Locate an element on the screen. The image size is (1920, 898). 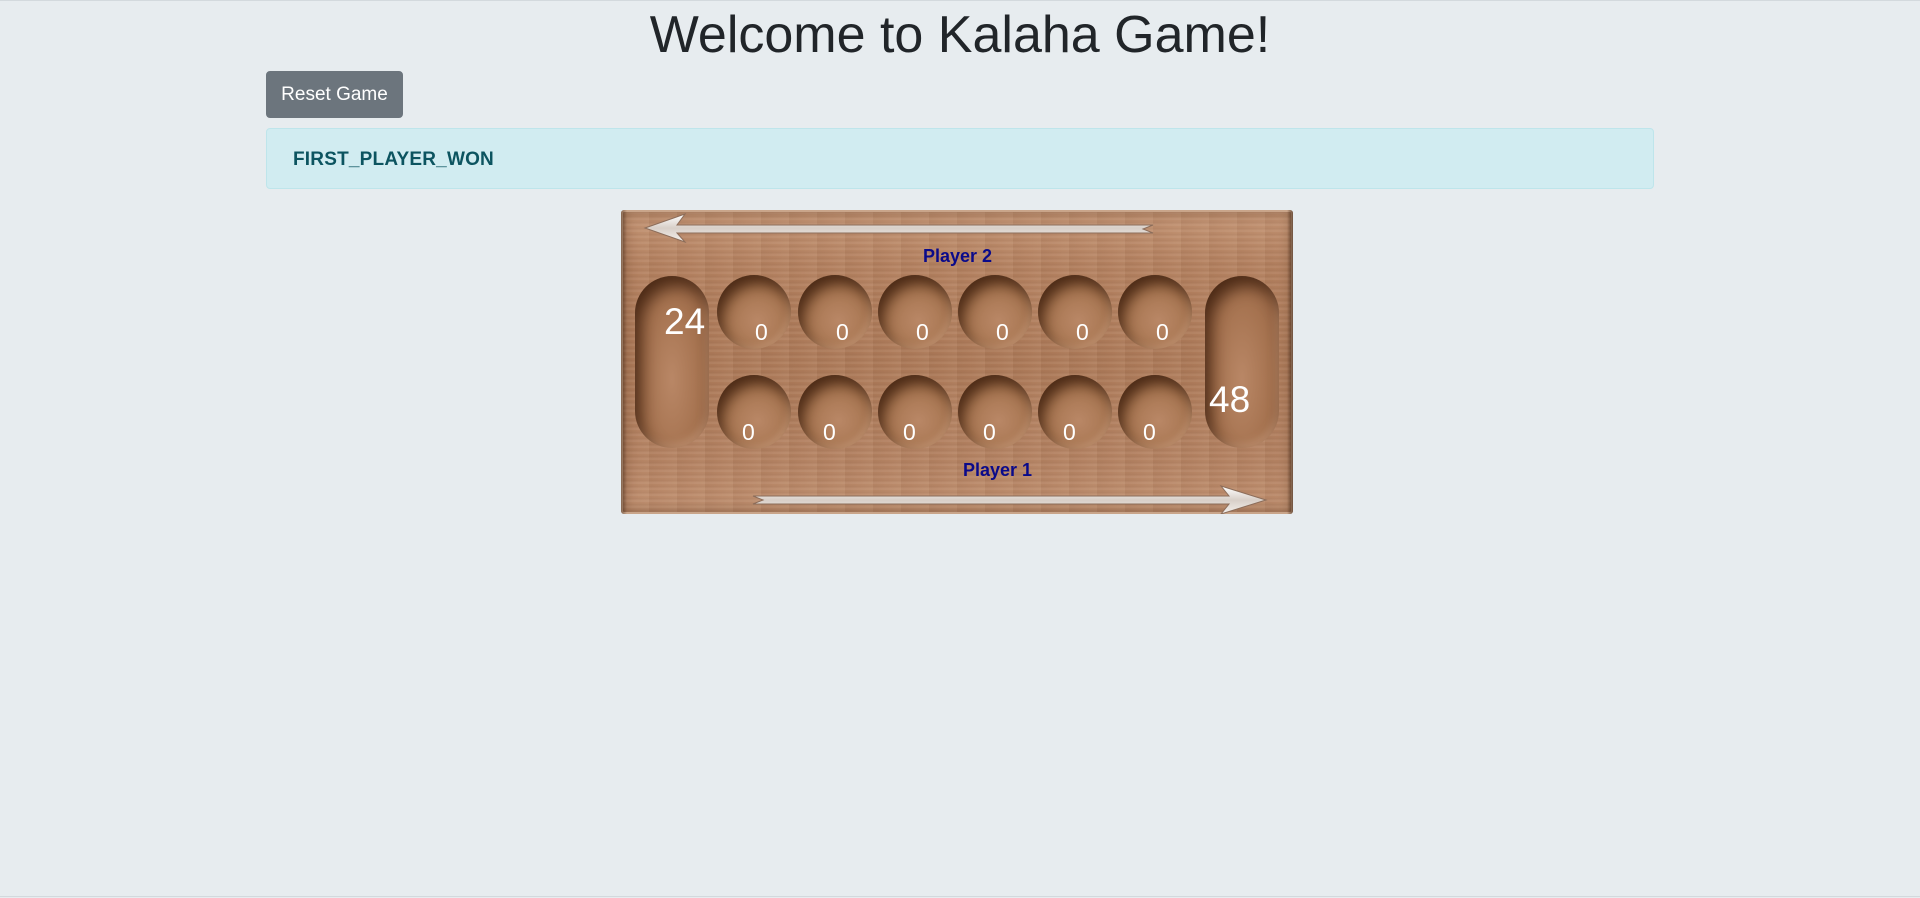
player-1-store-count: 48 is located at coordinates (1230, 399).